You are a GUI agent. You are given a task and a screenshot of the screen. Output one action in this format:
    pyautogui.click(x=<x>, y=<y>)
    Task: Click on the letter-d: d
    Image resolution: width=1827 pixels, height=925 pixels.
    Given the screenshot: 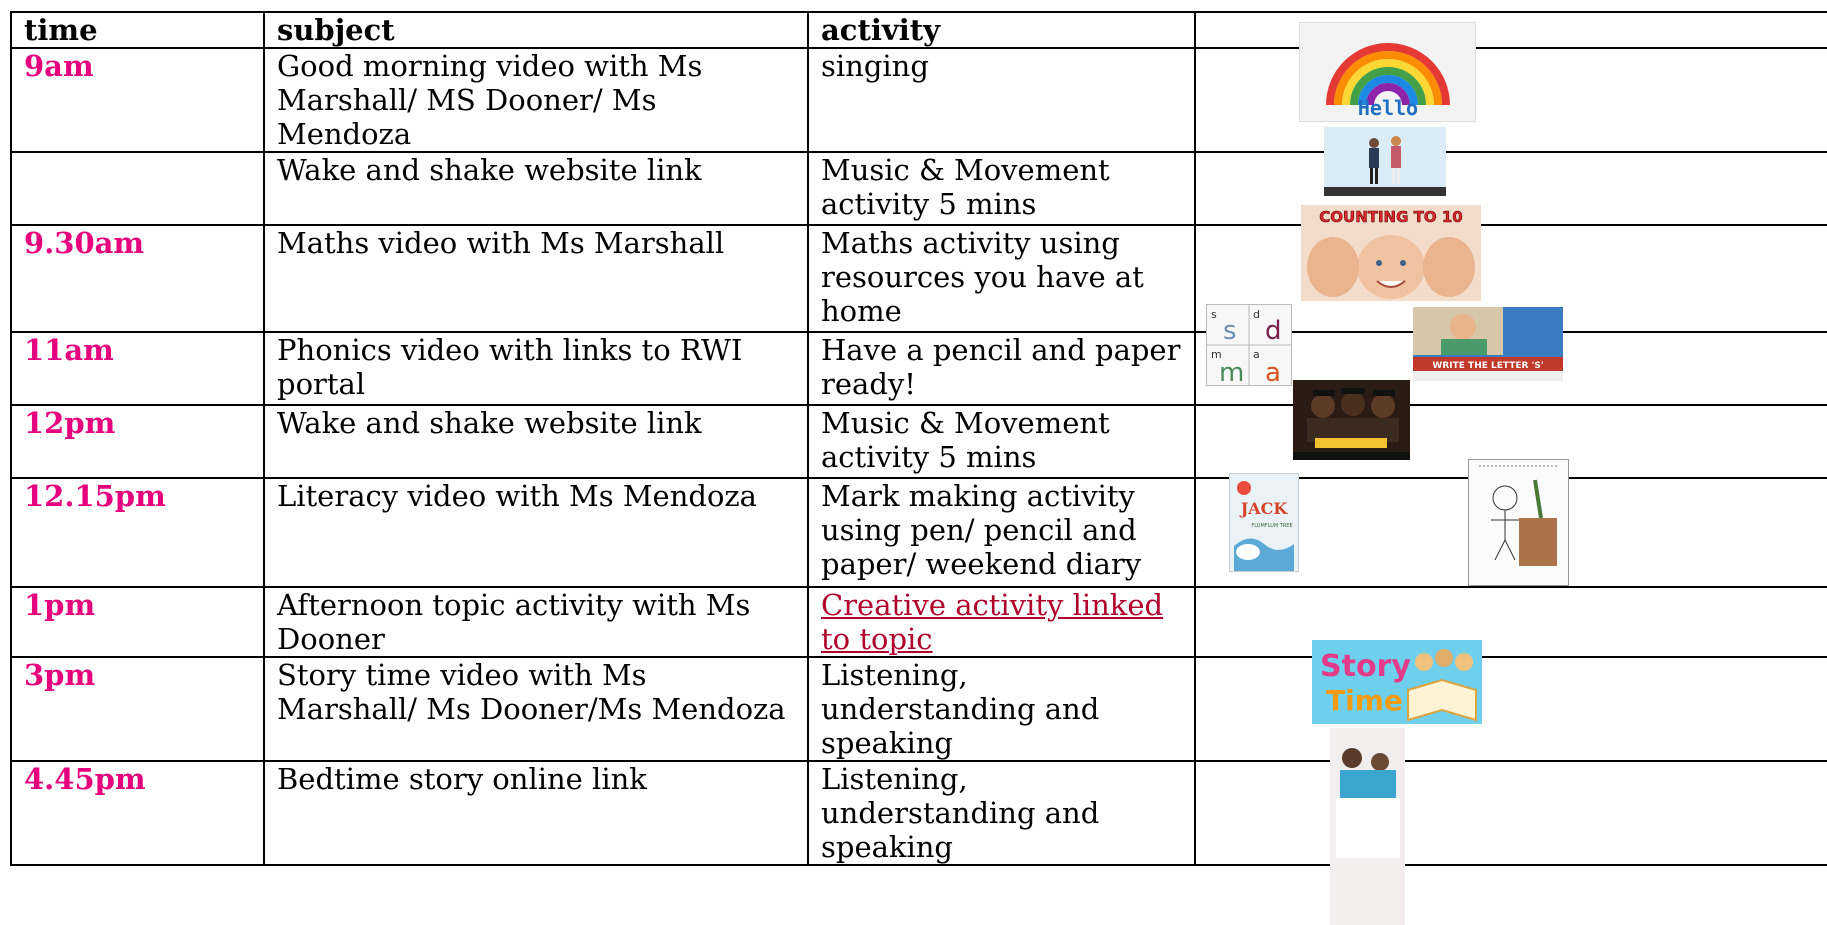 What is the action you would take?
    pyautogui.click(x=1273, y=331)
    